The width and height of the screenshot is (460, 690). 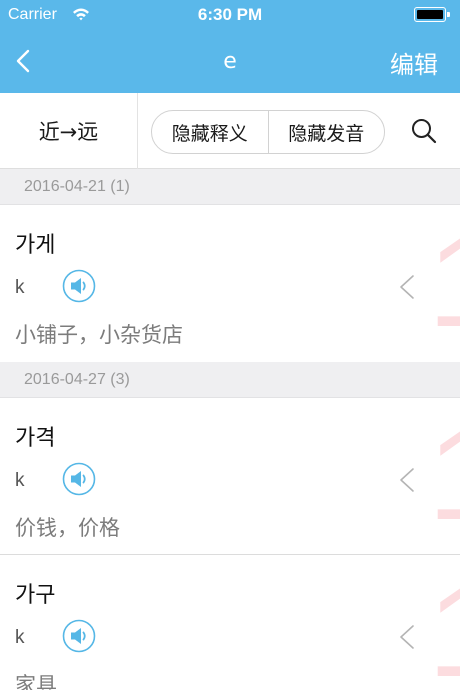 What do you see at coordinates (69, 131) in the screenshot?
I see `sort-order-button: 近→远` at bounding box center [69, 131].